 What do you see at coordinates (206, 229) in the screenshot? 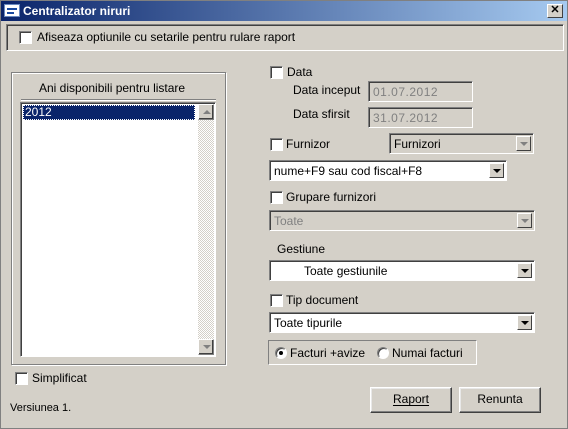
I see `list-scrollbar` at bounding box center [206, 229].